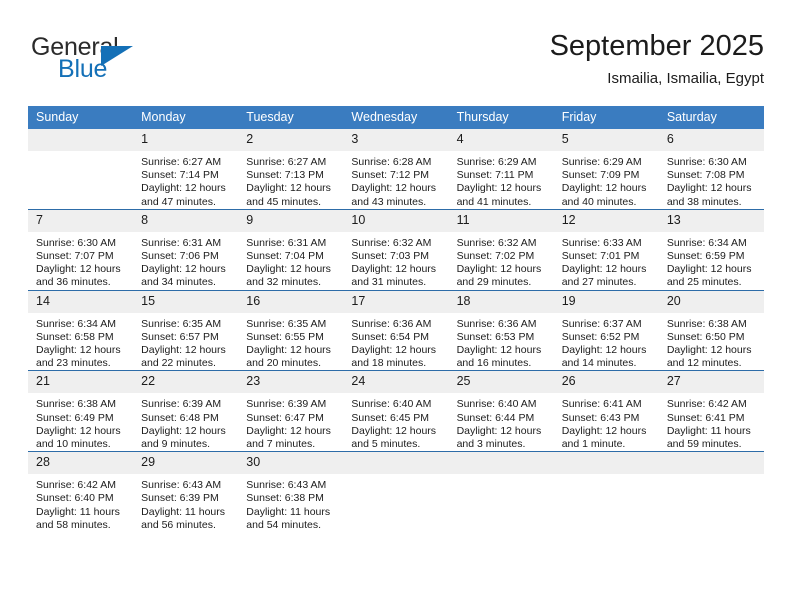  What do you see at coordinates (389, 201) in the screenshot?
I see `daylight-text-line2: and 43 minutes.` at bounding box center [389, 201].